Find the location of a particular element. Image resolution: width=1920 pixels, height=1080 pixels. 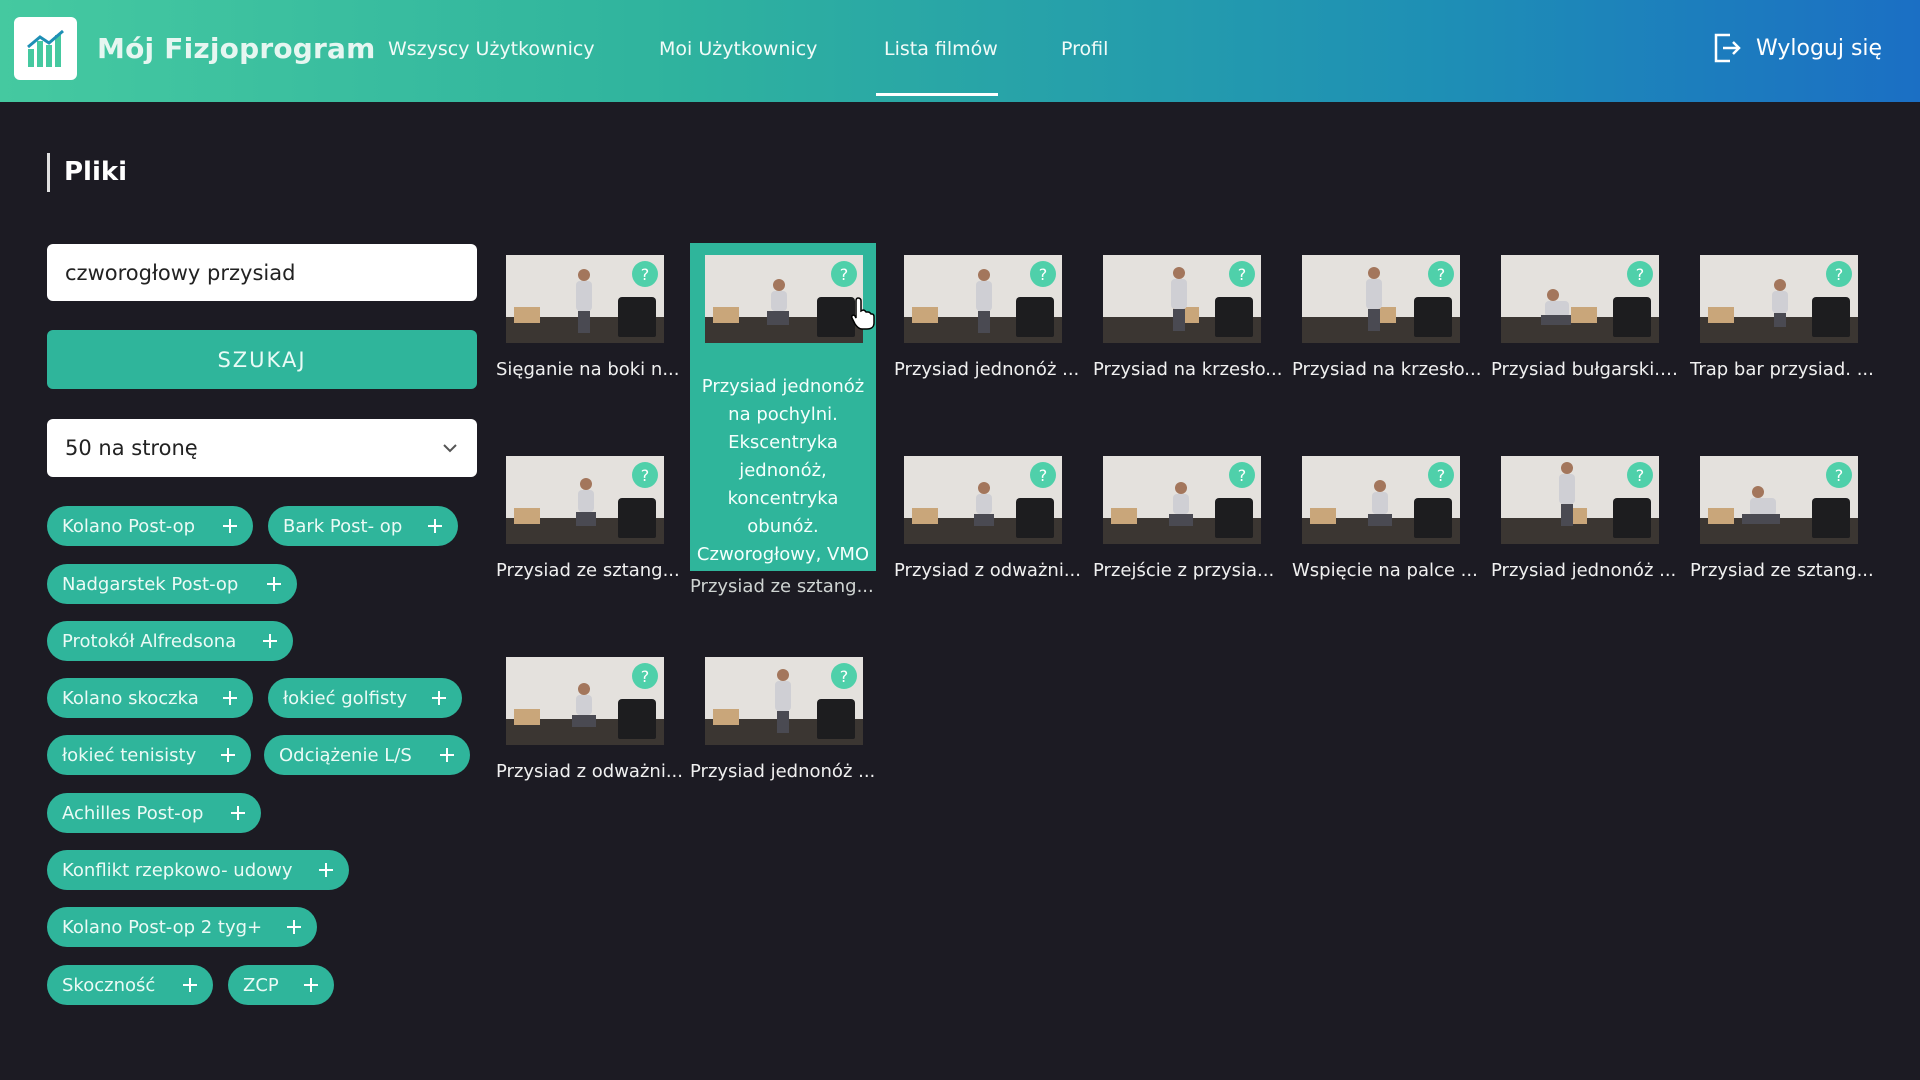

app-logo is located at coordinates (45, 48).